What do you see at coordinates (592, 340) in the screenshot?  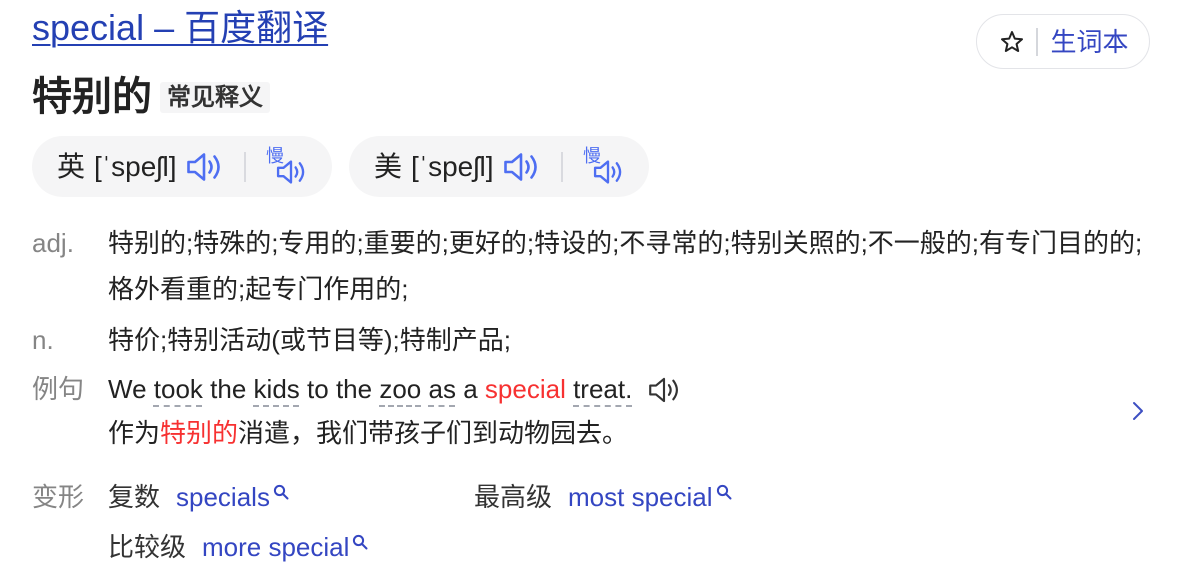 I see `definition-noun: n. 特价;特别活动(或节目等);特制产品;` at bounding box center [592, 340].